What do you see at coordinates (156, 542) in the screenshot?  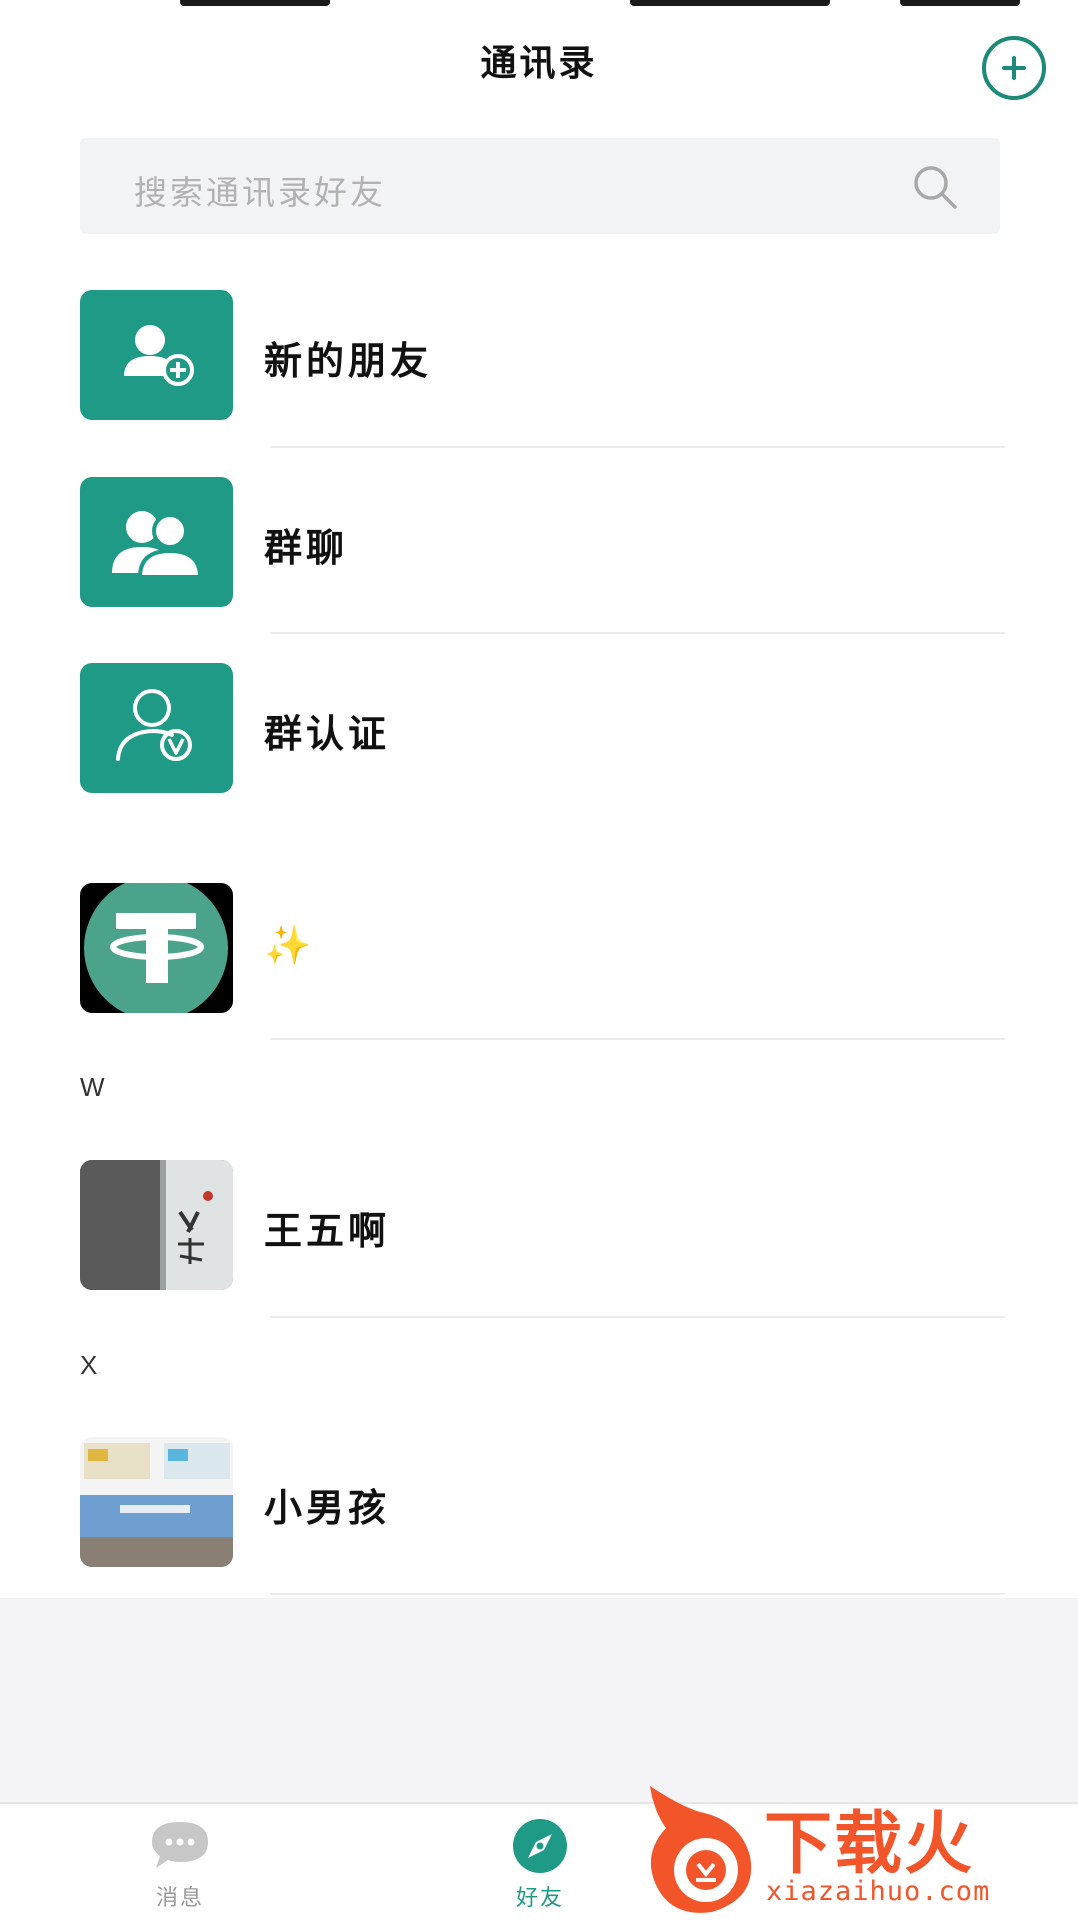 I see `group-chat-icon` at bounding box center [156, 542].